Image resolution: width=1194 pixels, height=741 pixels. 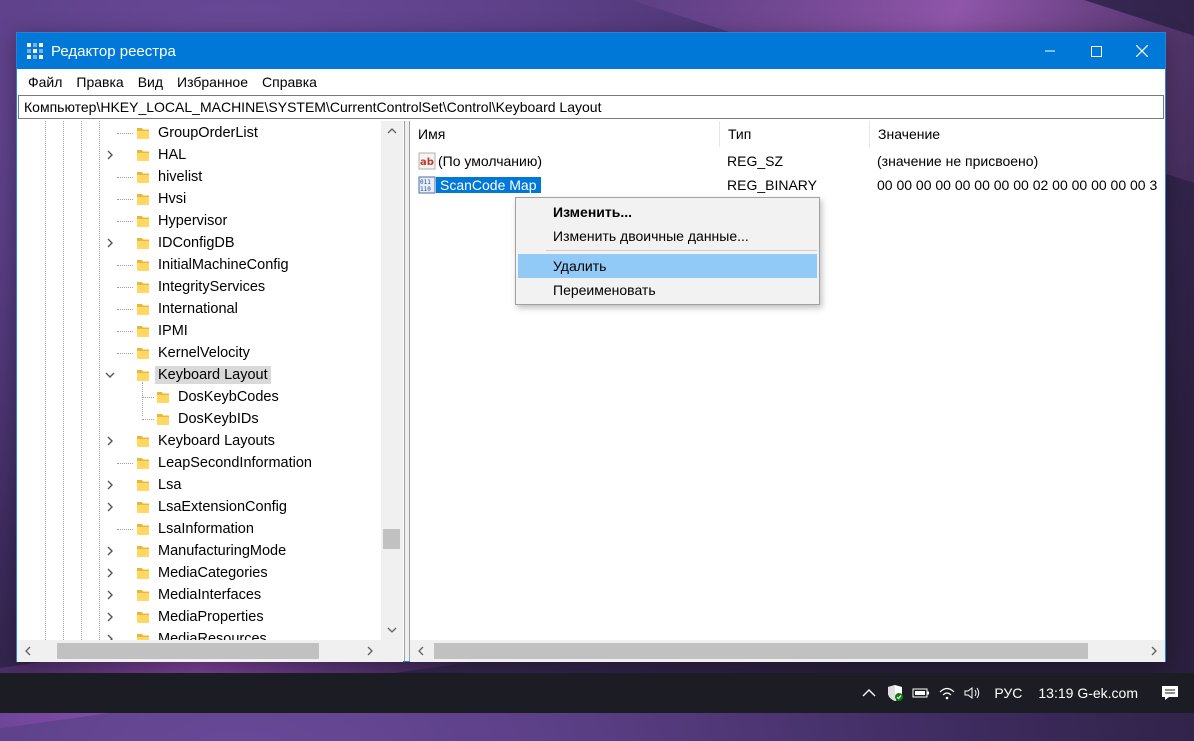 What do you see at coordinates (199, 133) in the screenshot?
I see `tree-item: GroupOrderList` at bounding box center [199, 133].